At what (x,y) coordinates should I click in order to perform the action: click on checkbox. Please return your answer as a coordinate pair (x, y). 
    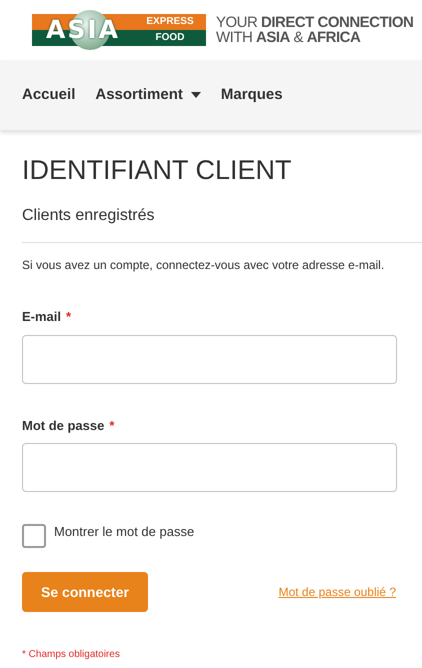
    Looking at the image, I should click on (34, 536).